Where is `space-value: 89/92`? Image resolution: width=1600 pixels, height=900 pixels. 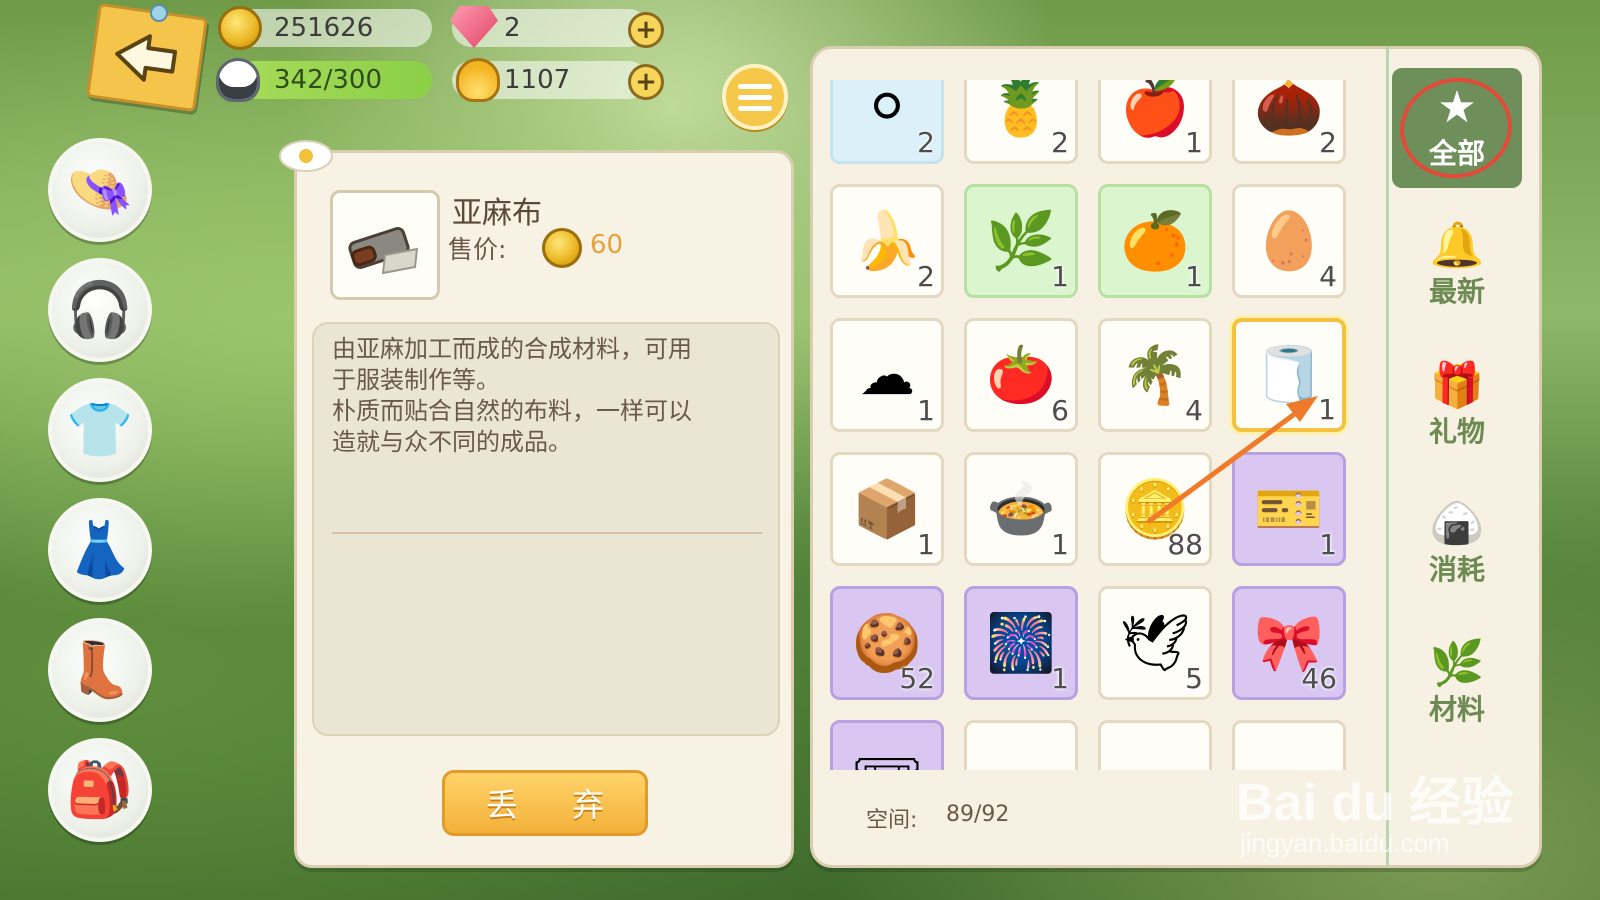 space-value: 89/92 is located at coordinates (978, 814).